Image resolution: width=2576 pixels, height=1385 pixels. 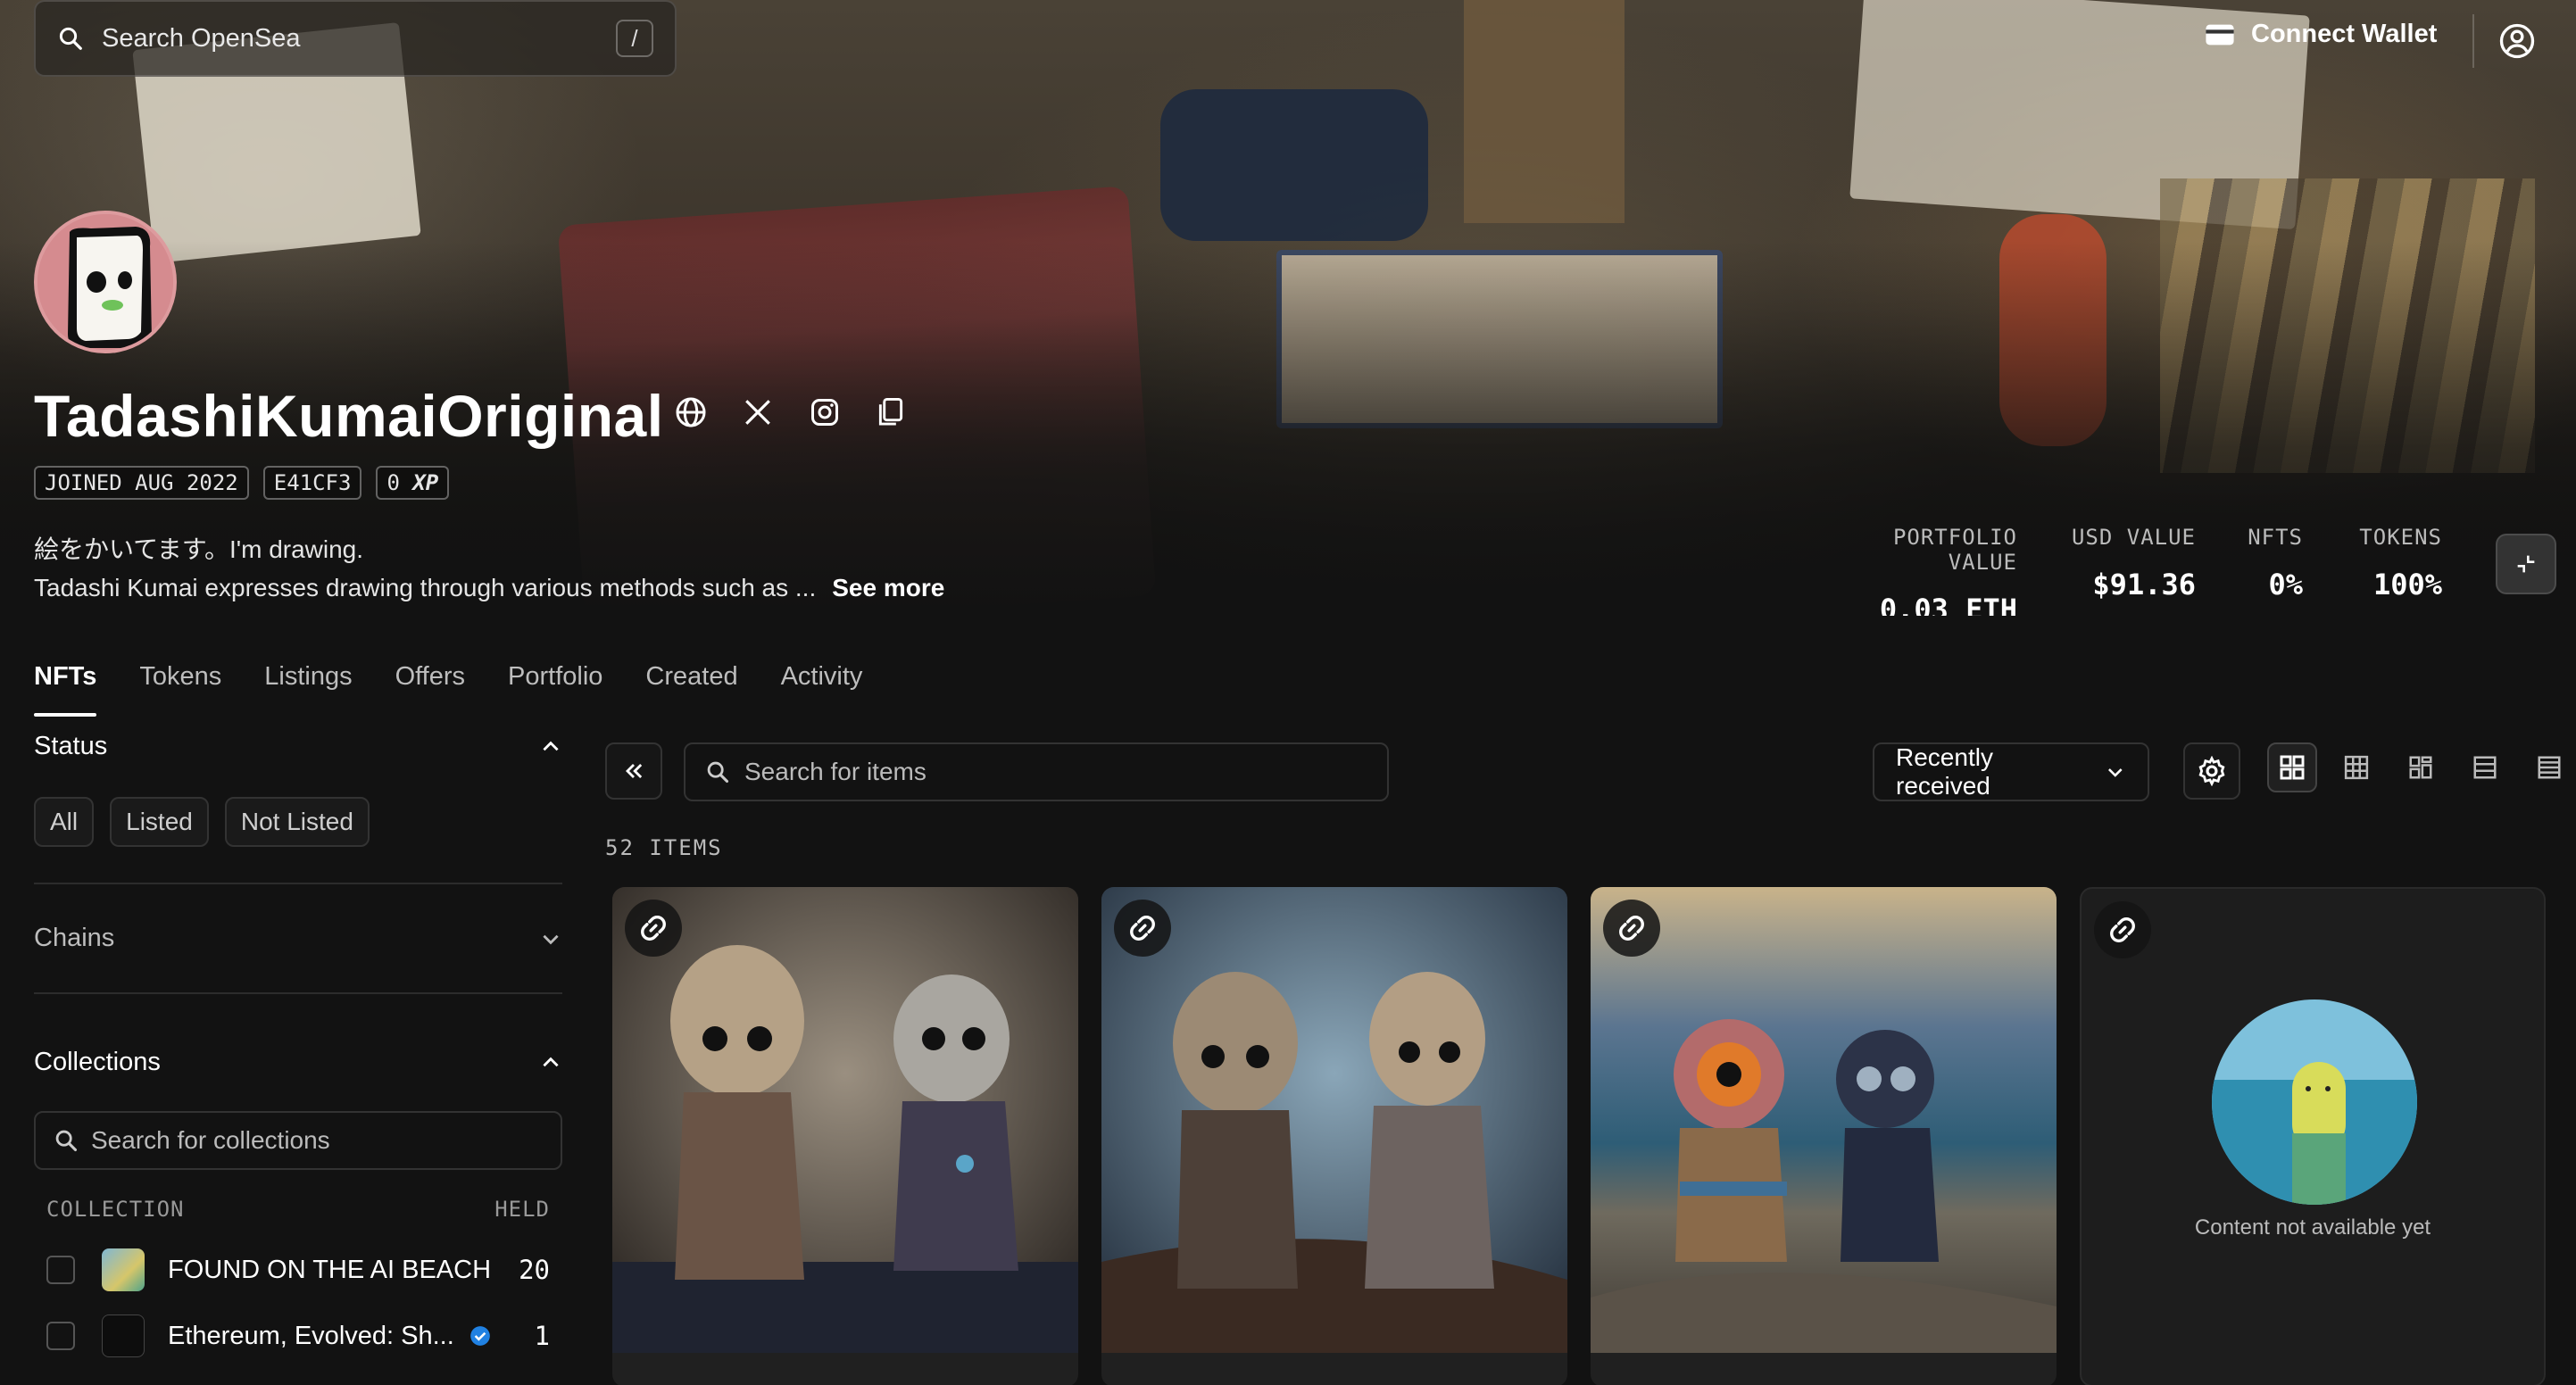 What do you see at coordinates (393, 482) in the screenshot?
I see `xp-value: 0` at bounding box center [393, 482].